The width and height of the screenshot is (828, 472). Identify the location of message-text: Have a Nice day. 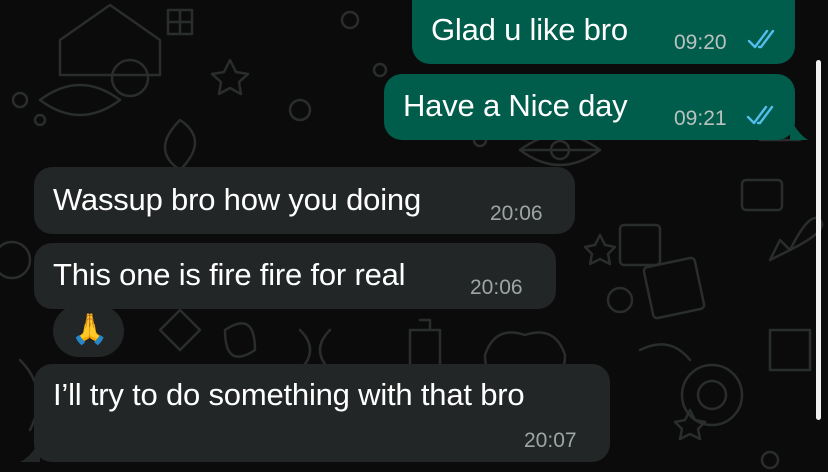
(515, 105).